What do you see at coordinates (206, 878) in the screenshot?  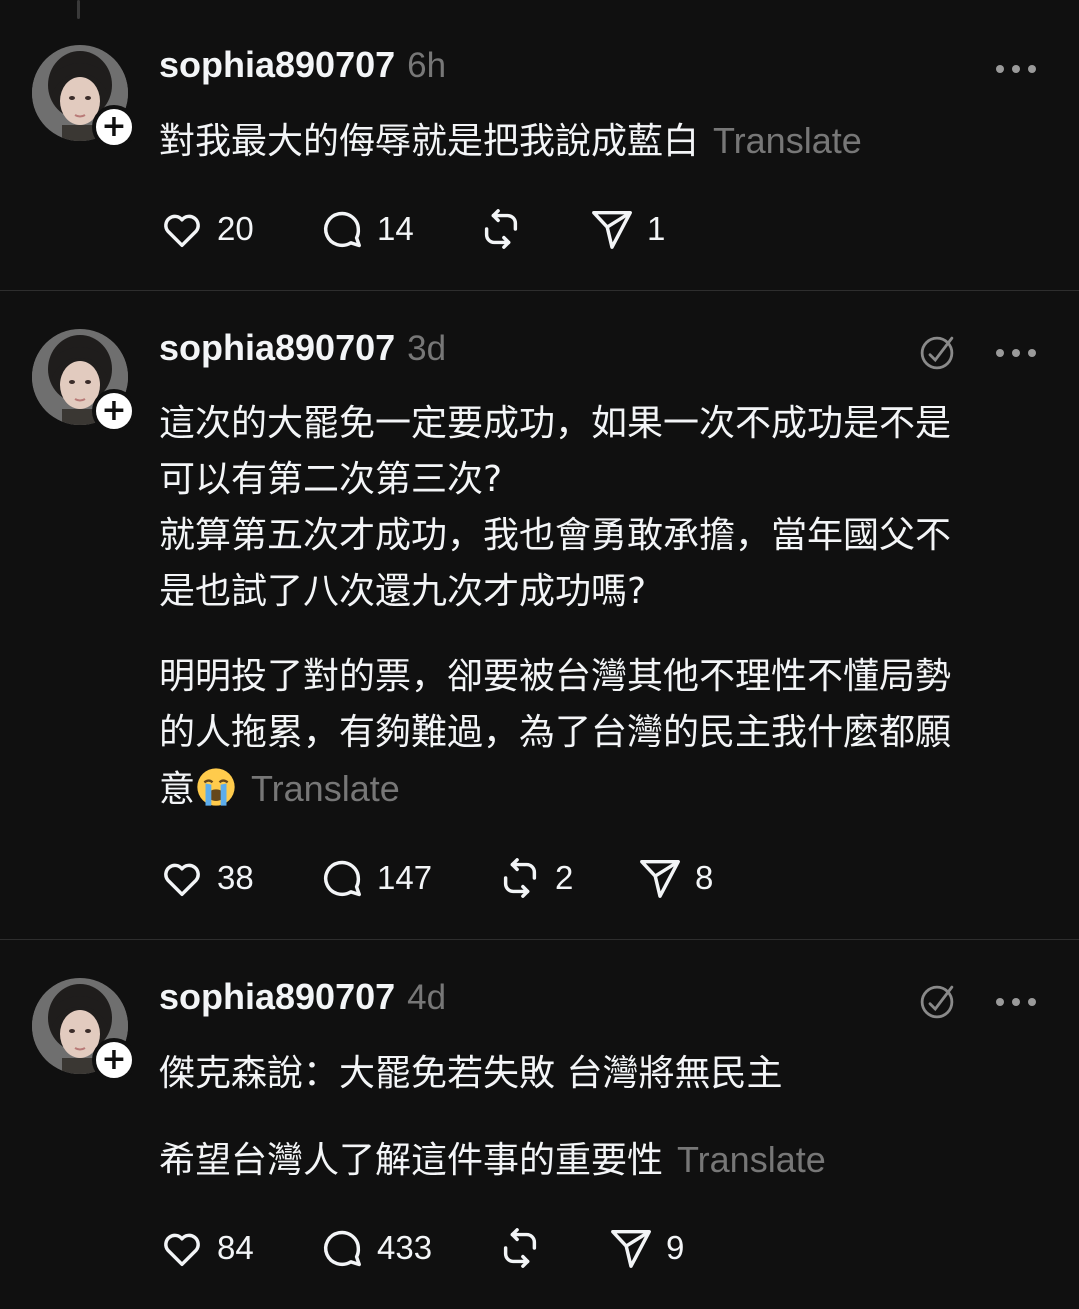 I see `like-button: 38` at bounding box center [206, 878].